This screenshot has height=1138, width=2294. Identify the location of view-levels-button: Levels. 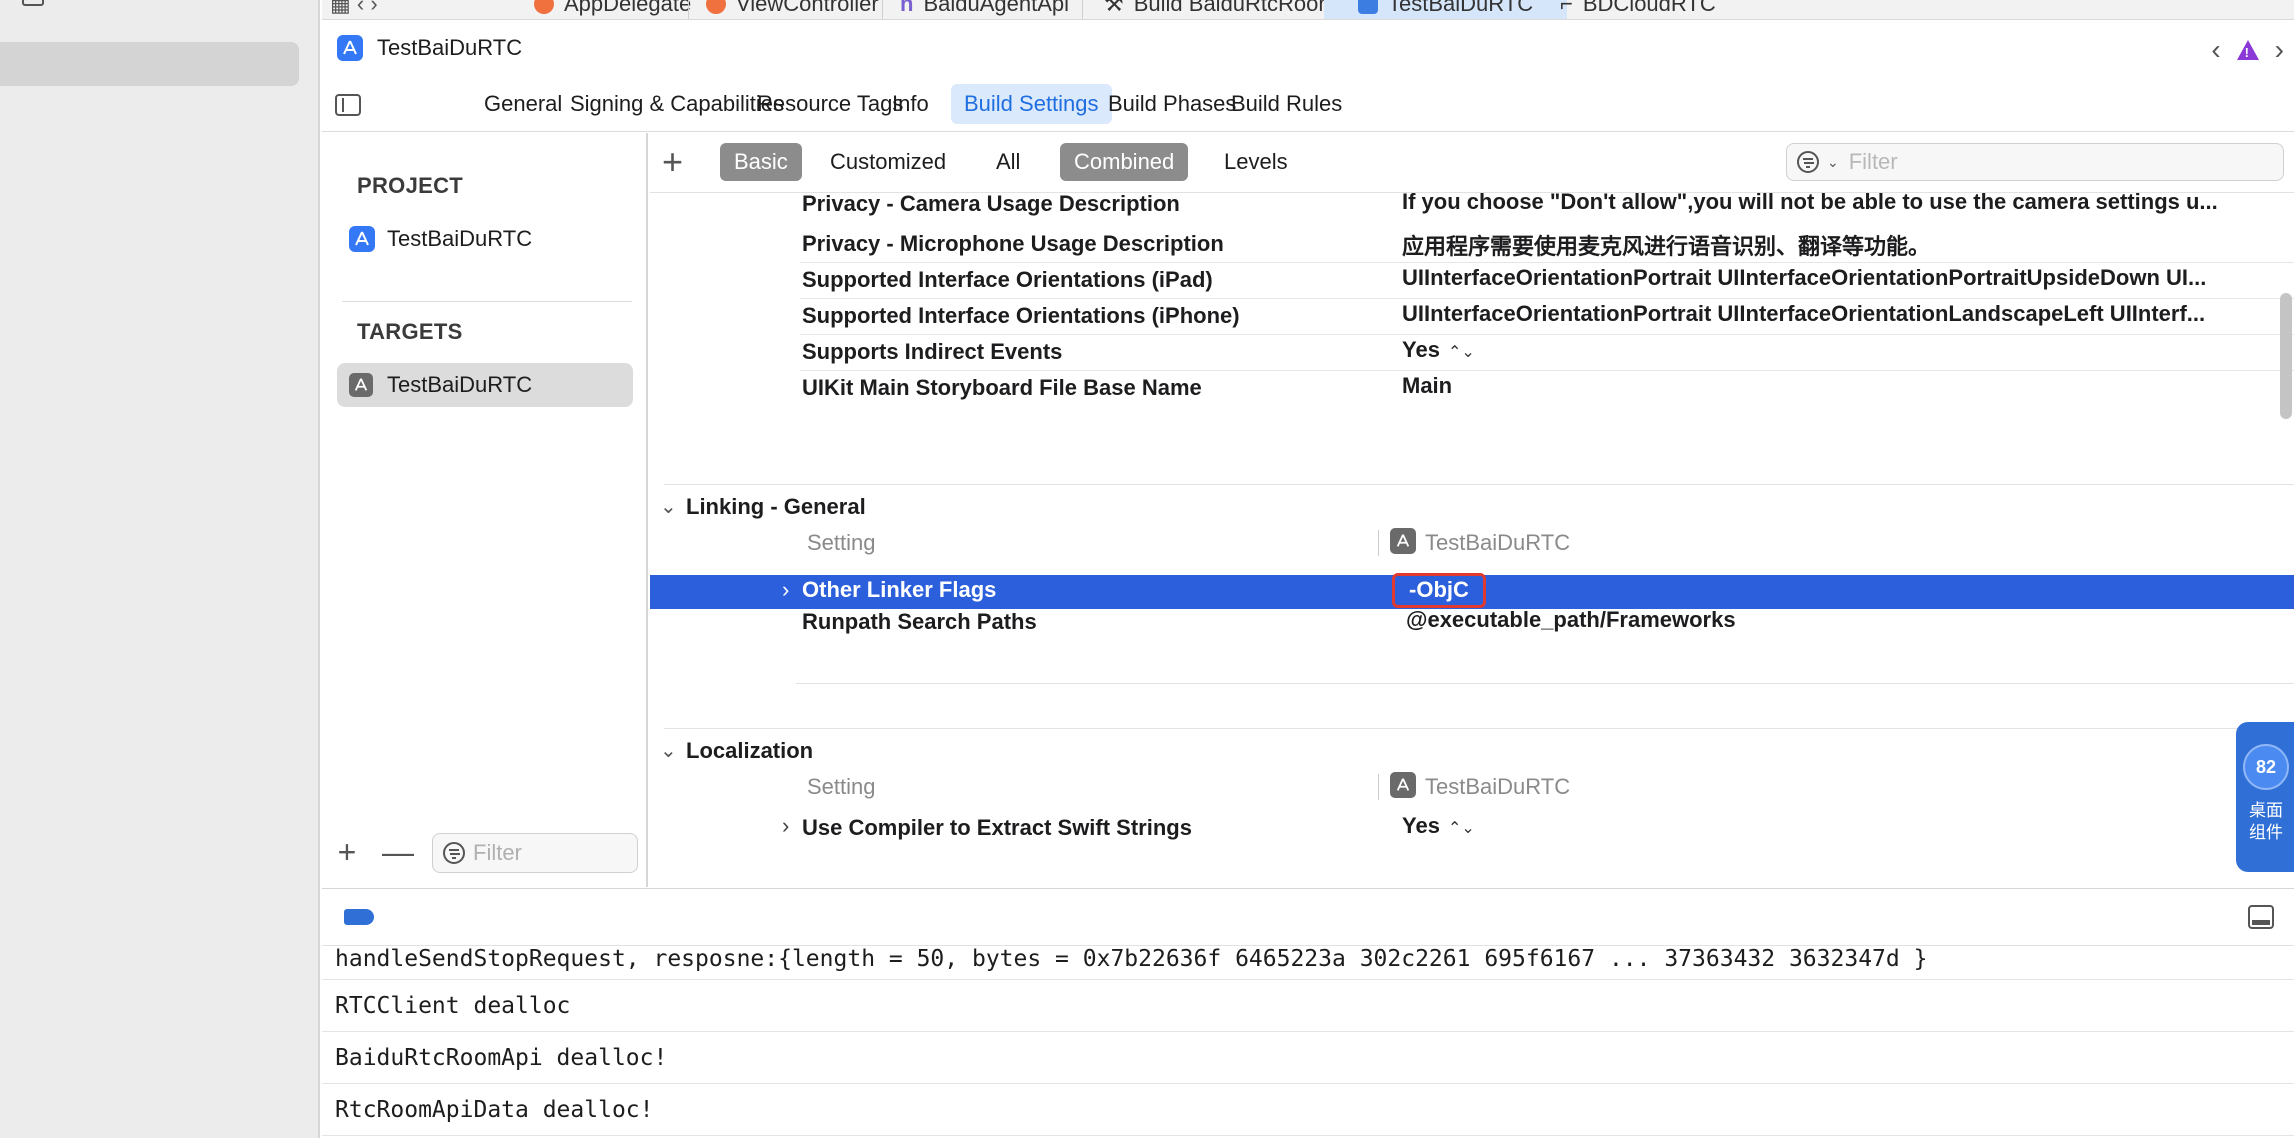
(1256, 162).